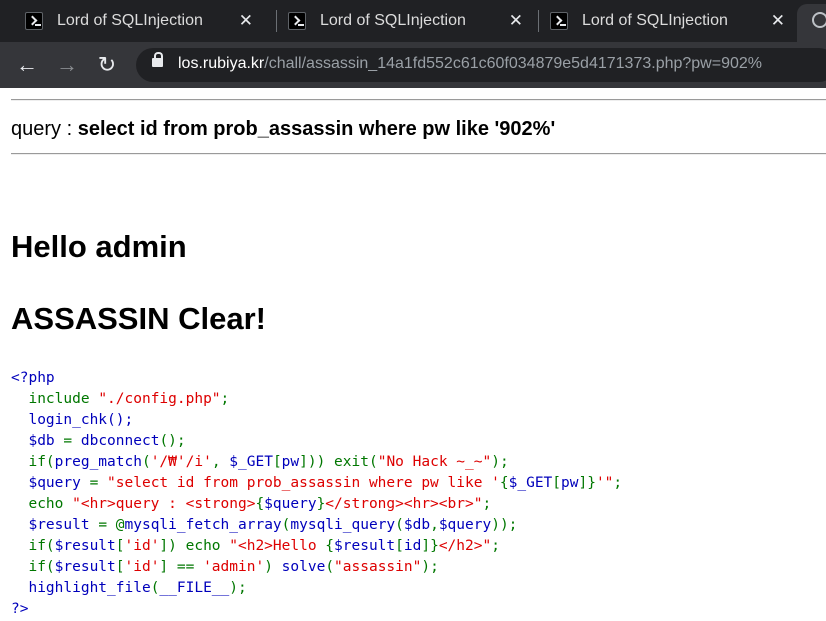 Image resolution: width=826 pixels, height=621 pixels. What do you see at coordinates (44, 129) in the screenshot?
I see `query-label: query :` at bounding box center [44, 129].